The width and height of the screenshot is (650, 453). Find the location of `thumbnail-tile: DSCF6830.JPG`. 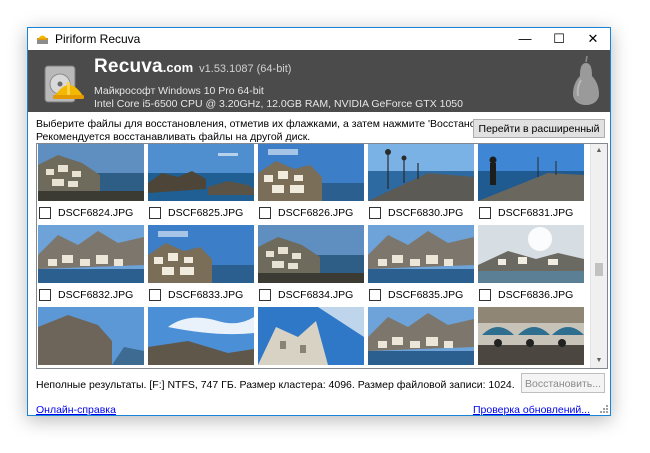

thumbnail-tile: DSCF6830.JPG is located at coordinates (421, 182).